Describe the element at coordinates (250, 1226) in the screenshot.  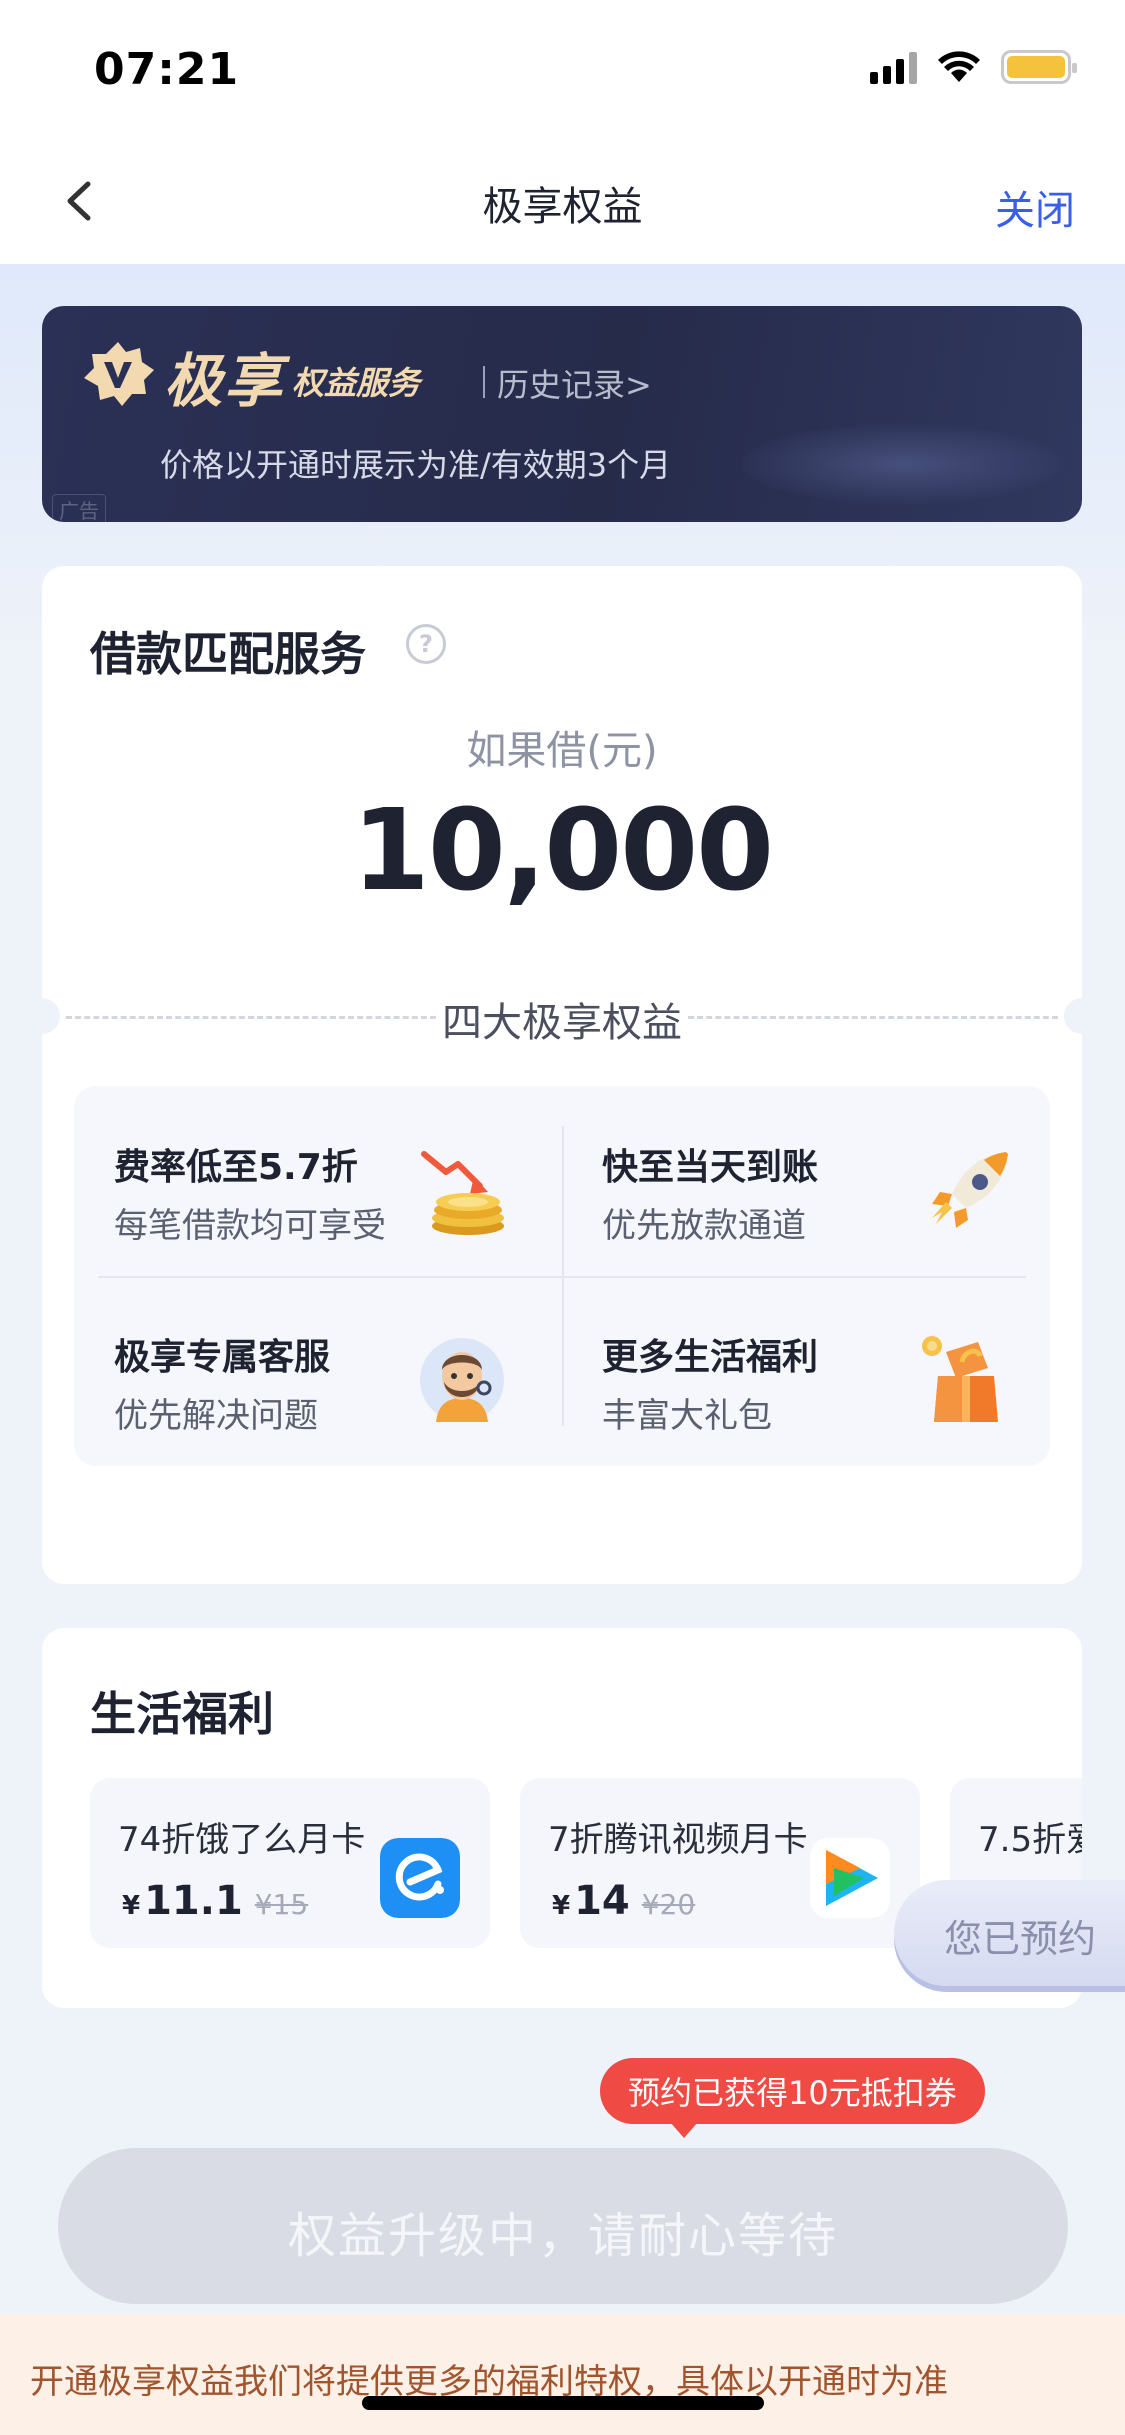
I see `benefit-desc: 每笔借款均可享受` at that location.